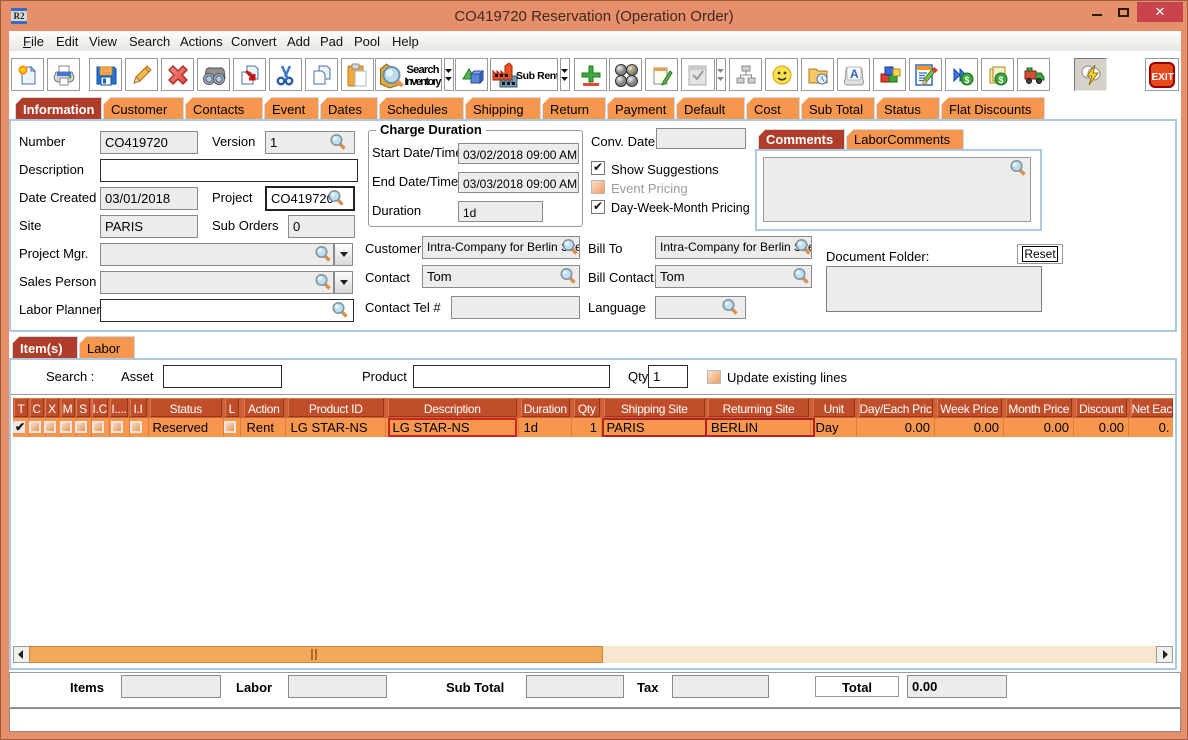  What do you see at coordinates (422, 70) in the screenshot?
I see `svg-text: Search` at bounding box center [422, 70].